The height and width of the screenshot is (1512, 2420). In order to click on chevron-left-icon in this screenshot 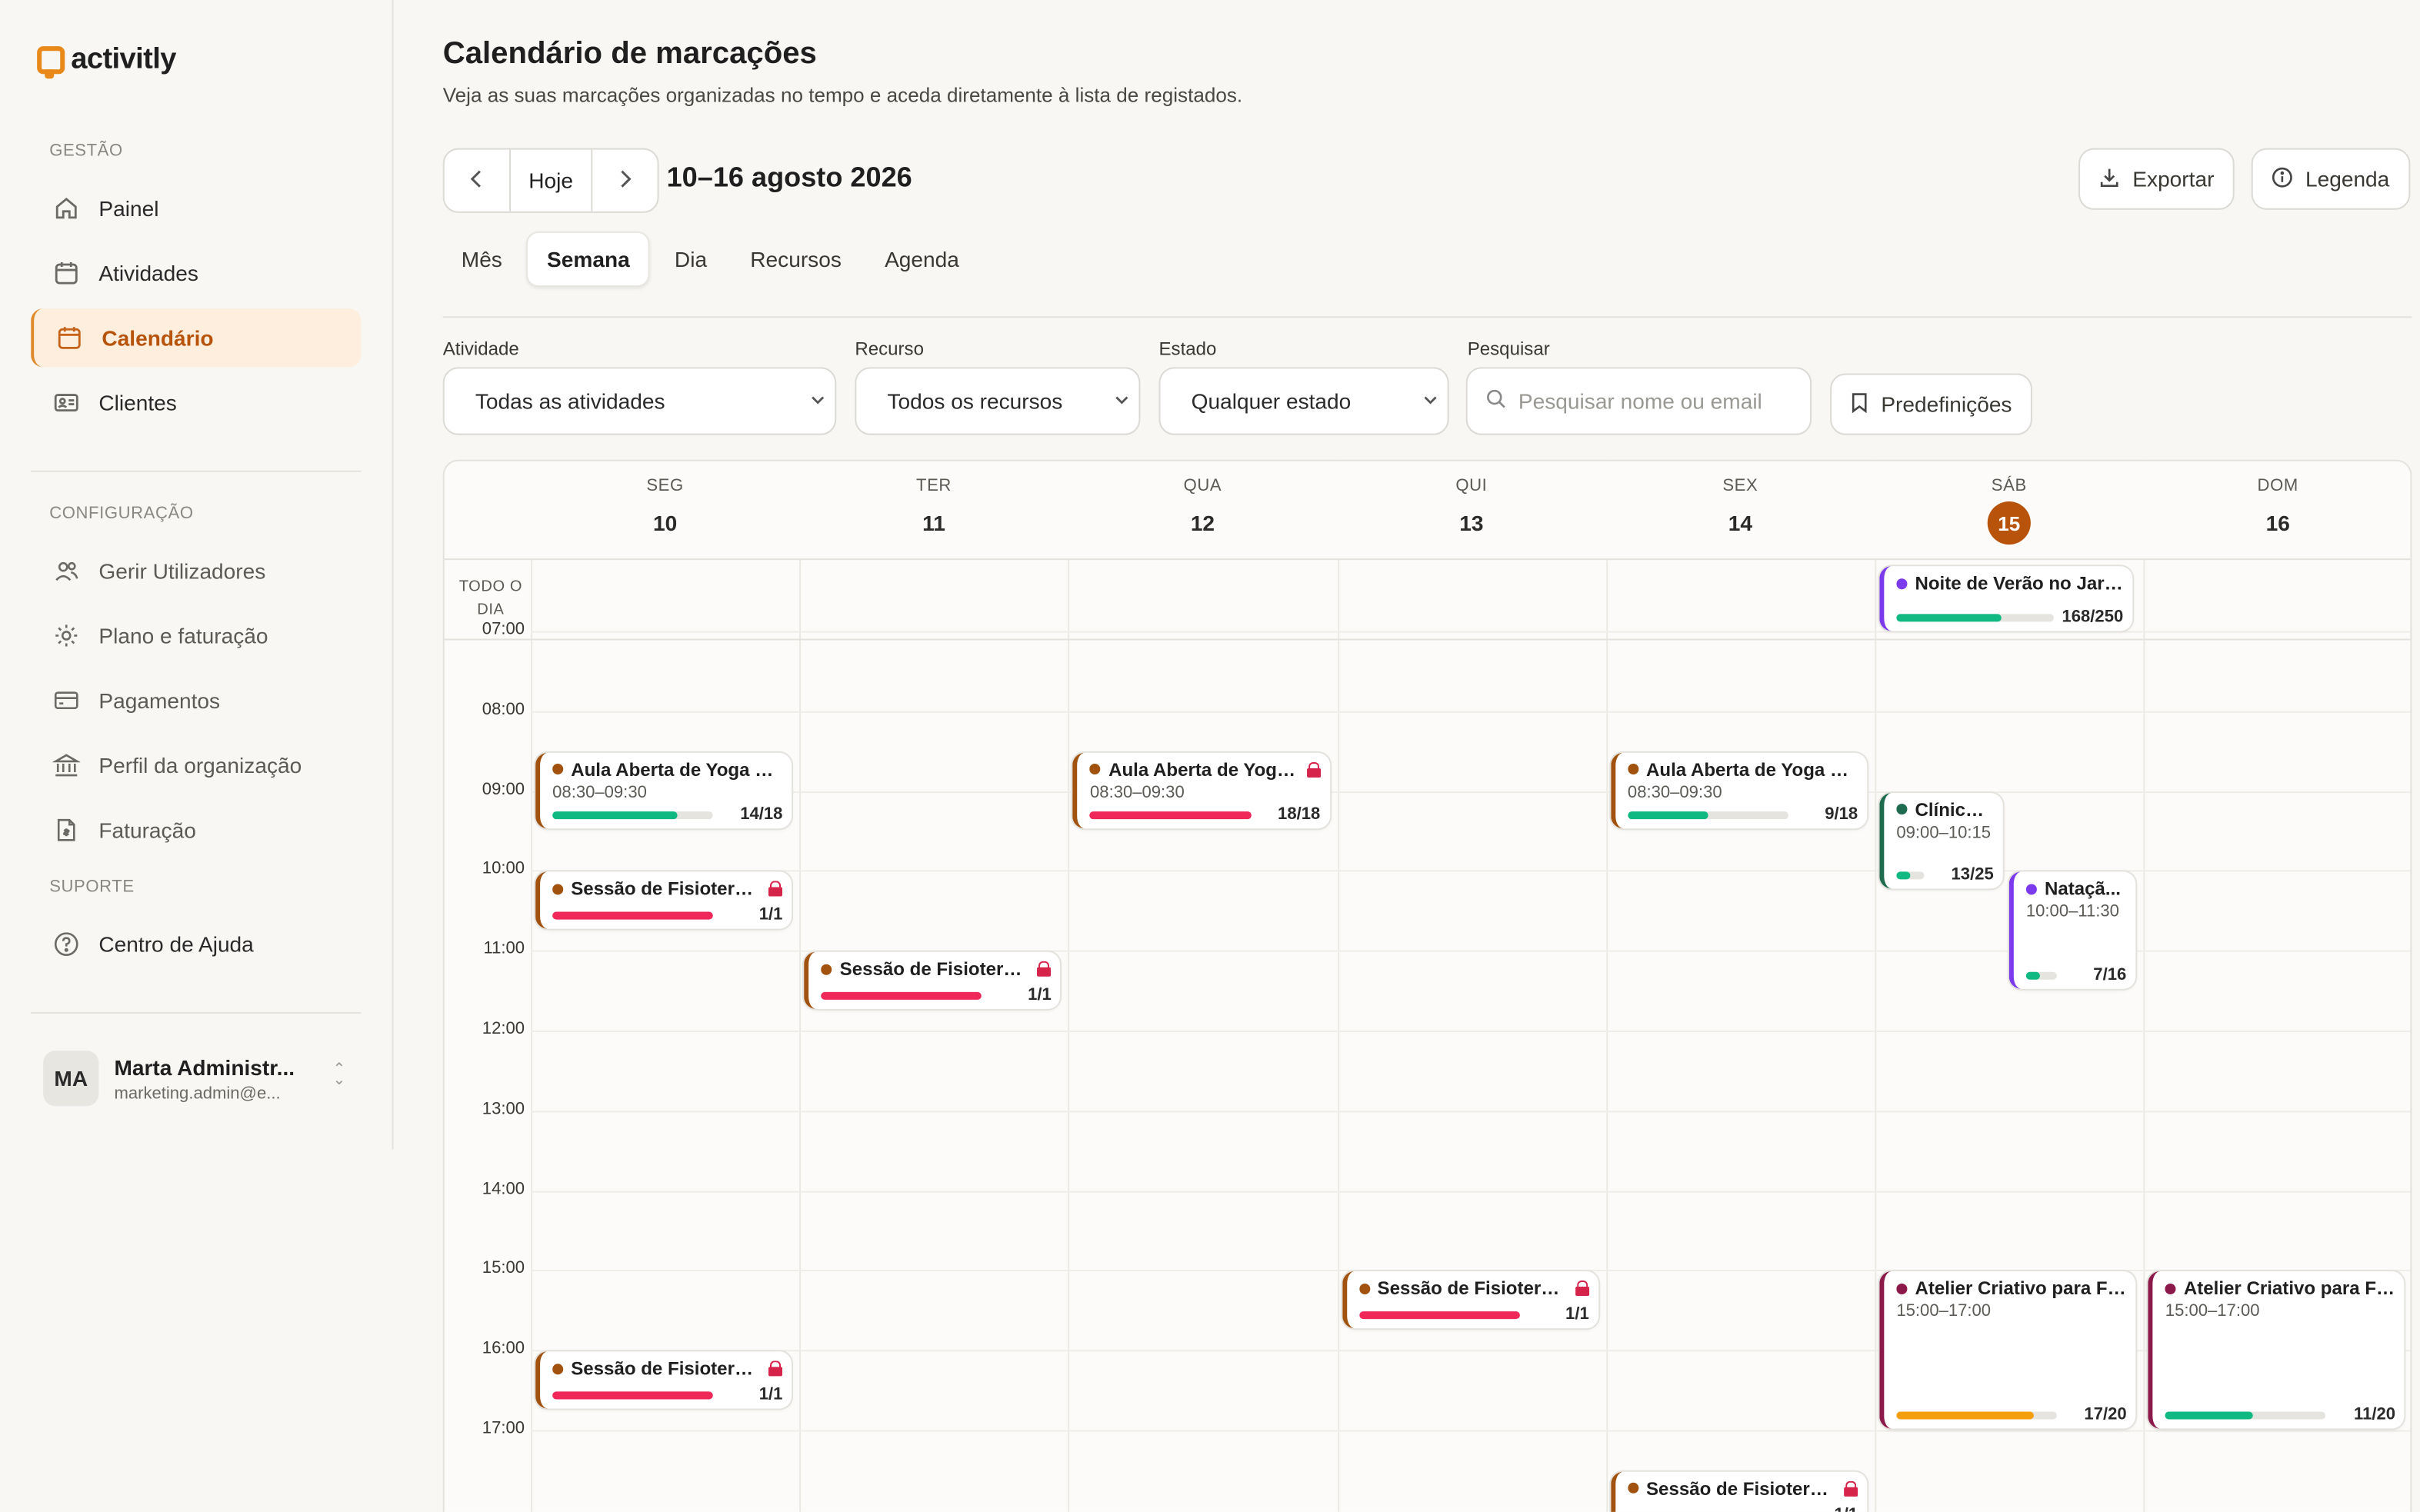, I will do `click(477, 180)`.